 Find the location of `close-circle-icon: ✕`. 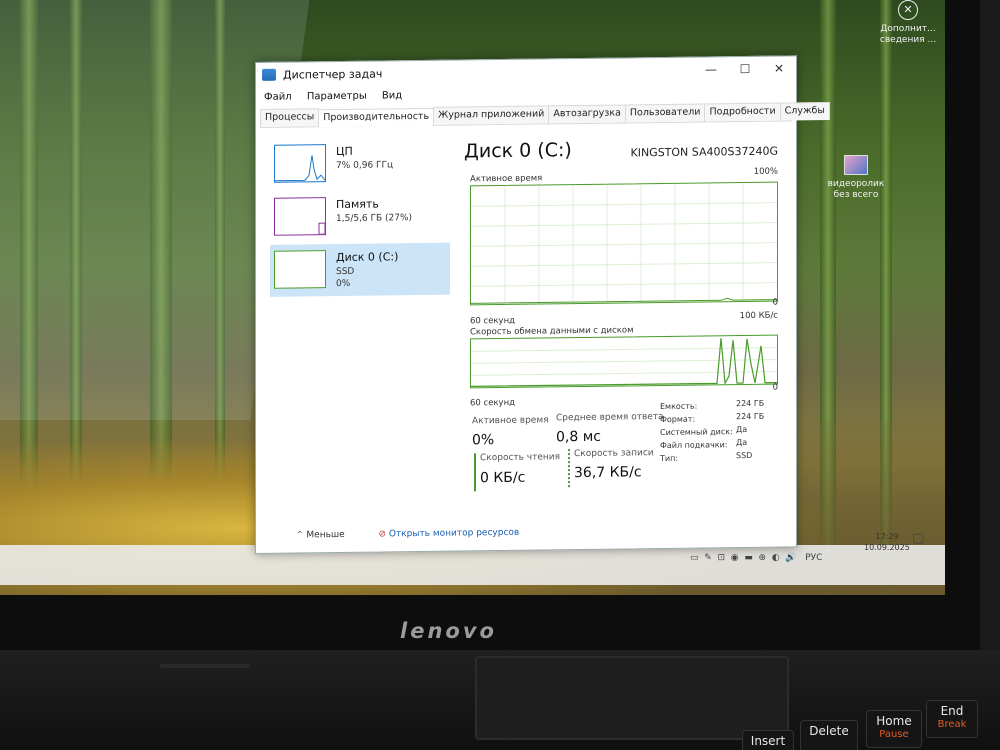

close-circle-icon: ✕ is located at coordinates (908, 10).